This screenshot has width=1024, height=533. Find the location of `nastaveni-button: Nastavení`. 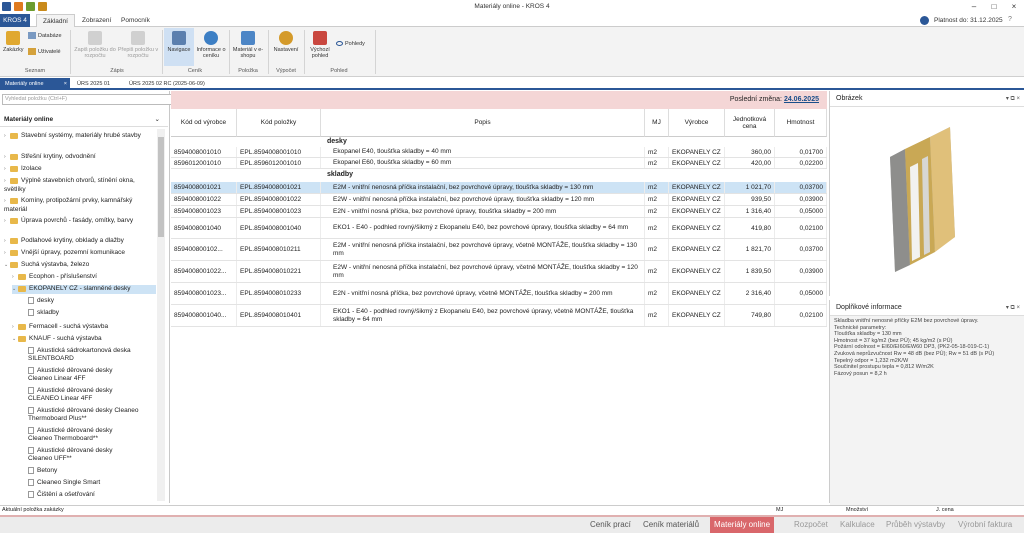

nastaveni-button: Nastavení is located at coordinates (286, 42).